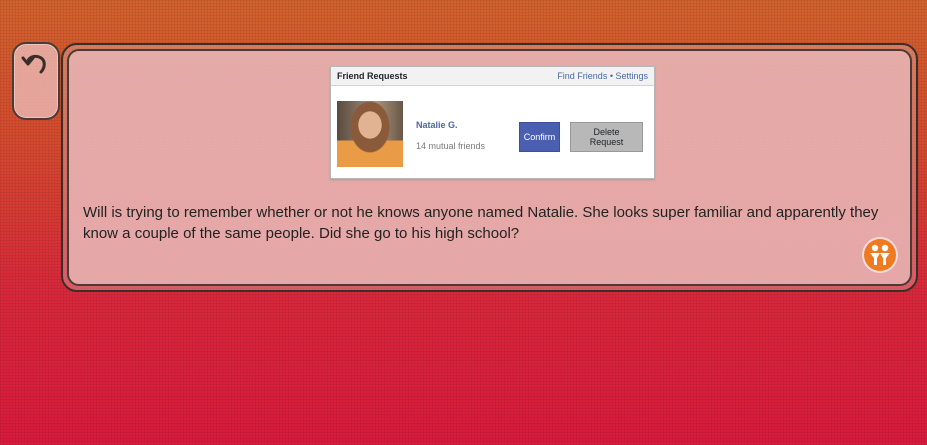 This screenshot has height=445, width=927. I want to click on two-people-icon, so click(880, 255).